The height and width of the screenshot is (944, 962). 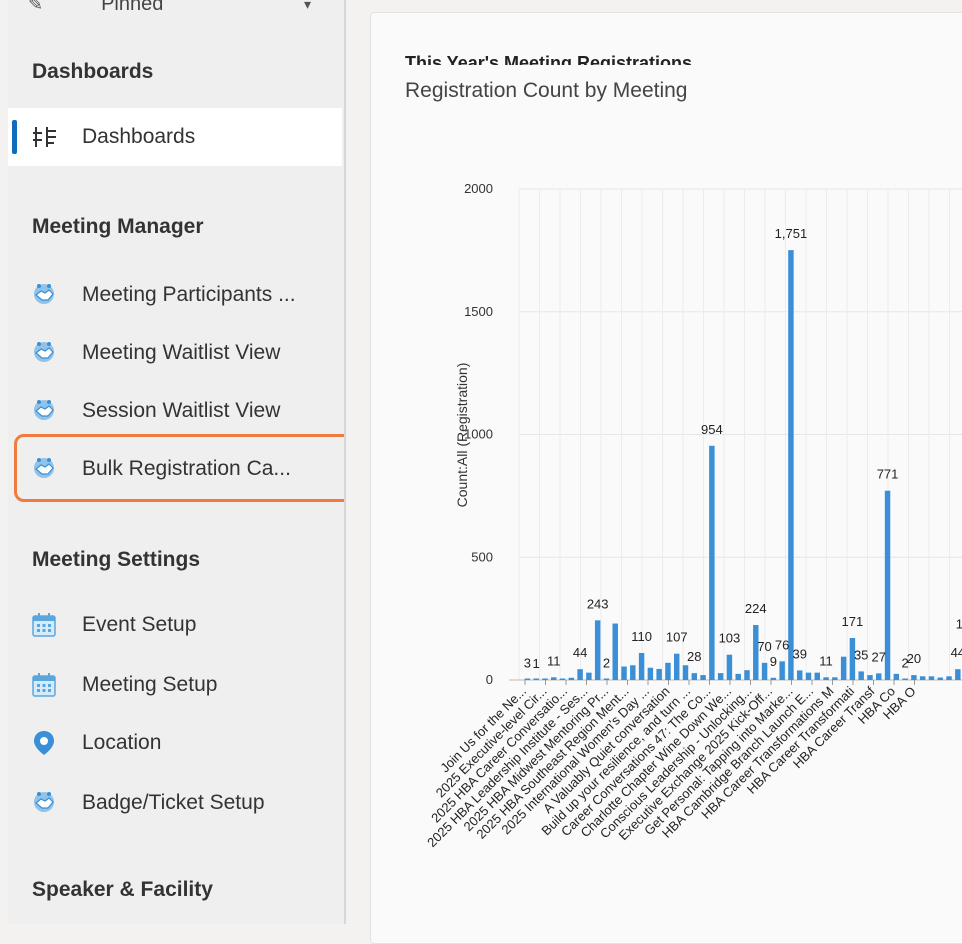 What do you see at coordinates (677, 637) in the screenshot?
I see `data-label: 107` at bounding box center [677, 637].